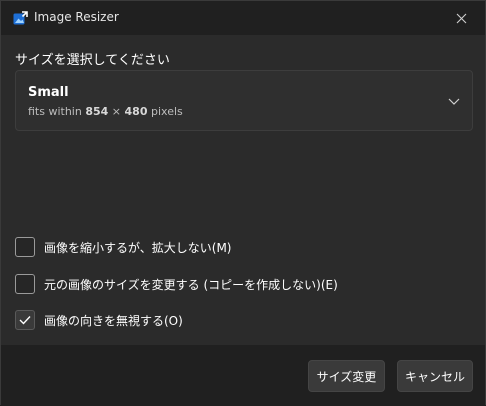 The image size is (486, 406). Describe the element at coordinates (435, 376) in the screenshot. I see `cancel-button: キャンセル` at that location.